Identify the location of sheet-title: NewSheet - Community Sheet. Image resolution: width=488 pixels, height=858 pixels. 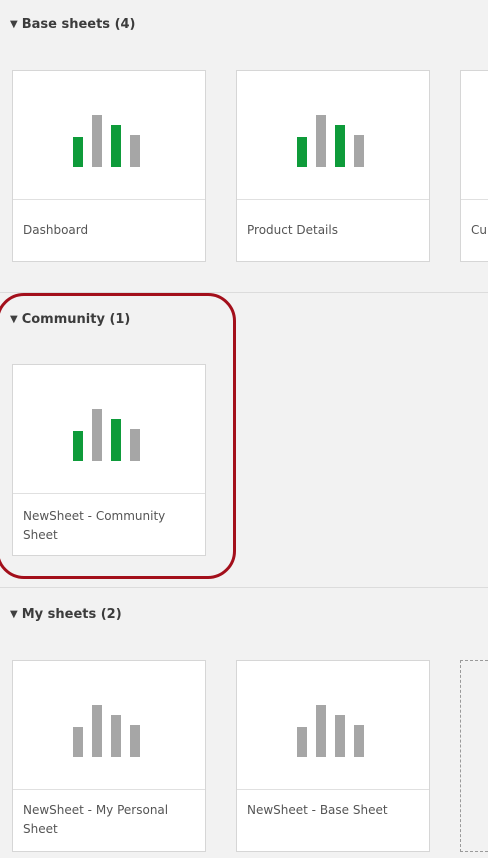
(94, 525).